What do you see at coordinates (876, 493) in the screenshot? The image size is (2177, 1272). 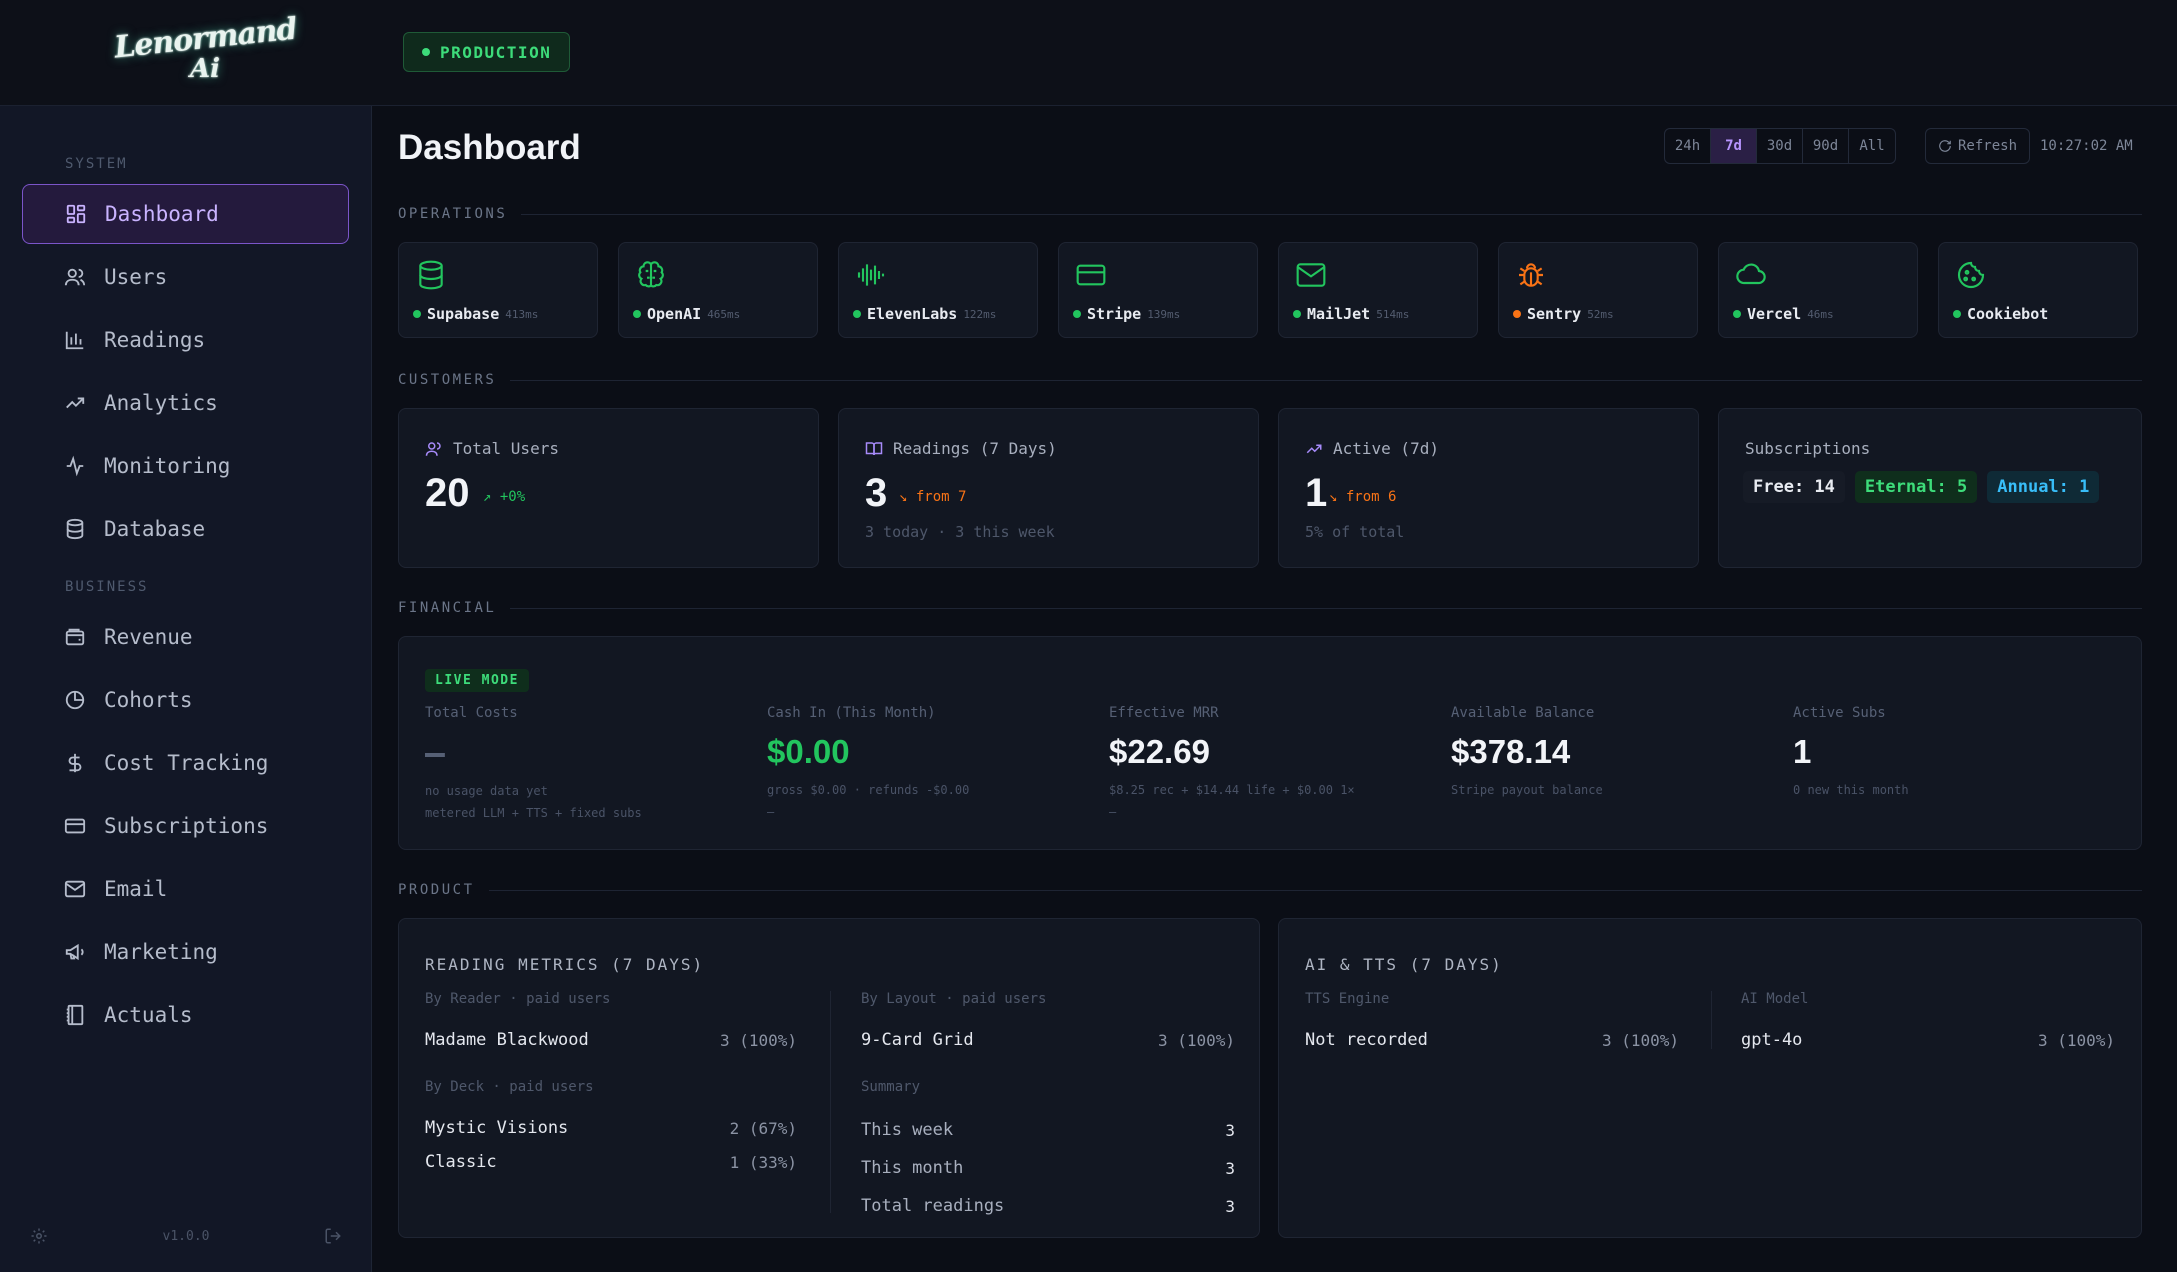 I see `readings-value: 3` at bounding box center [876, 493].